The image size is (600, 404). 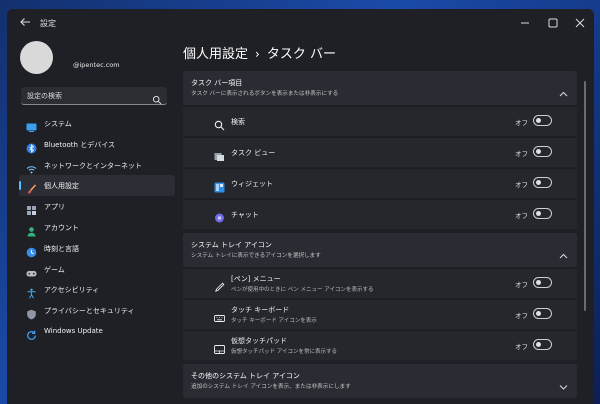 I want to click on row-label: タスク ビュー, so click(x=253, y=153).